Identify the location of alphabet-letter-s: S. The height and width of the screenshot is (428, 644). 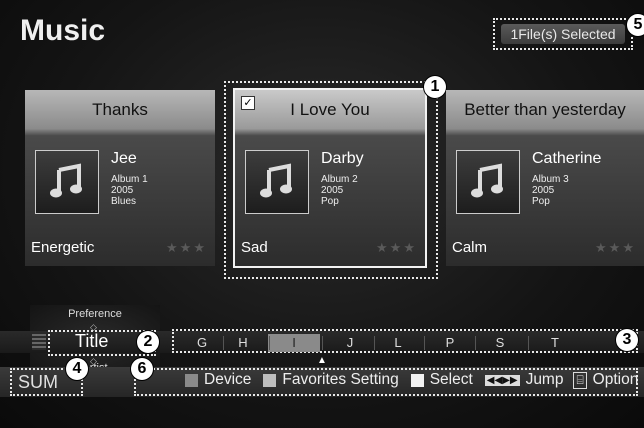
(500, 343).